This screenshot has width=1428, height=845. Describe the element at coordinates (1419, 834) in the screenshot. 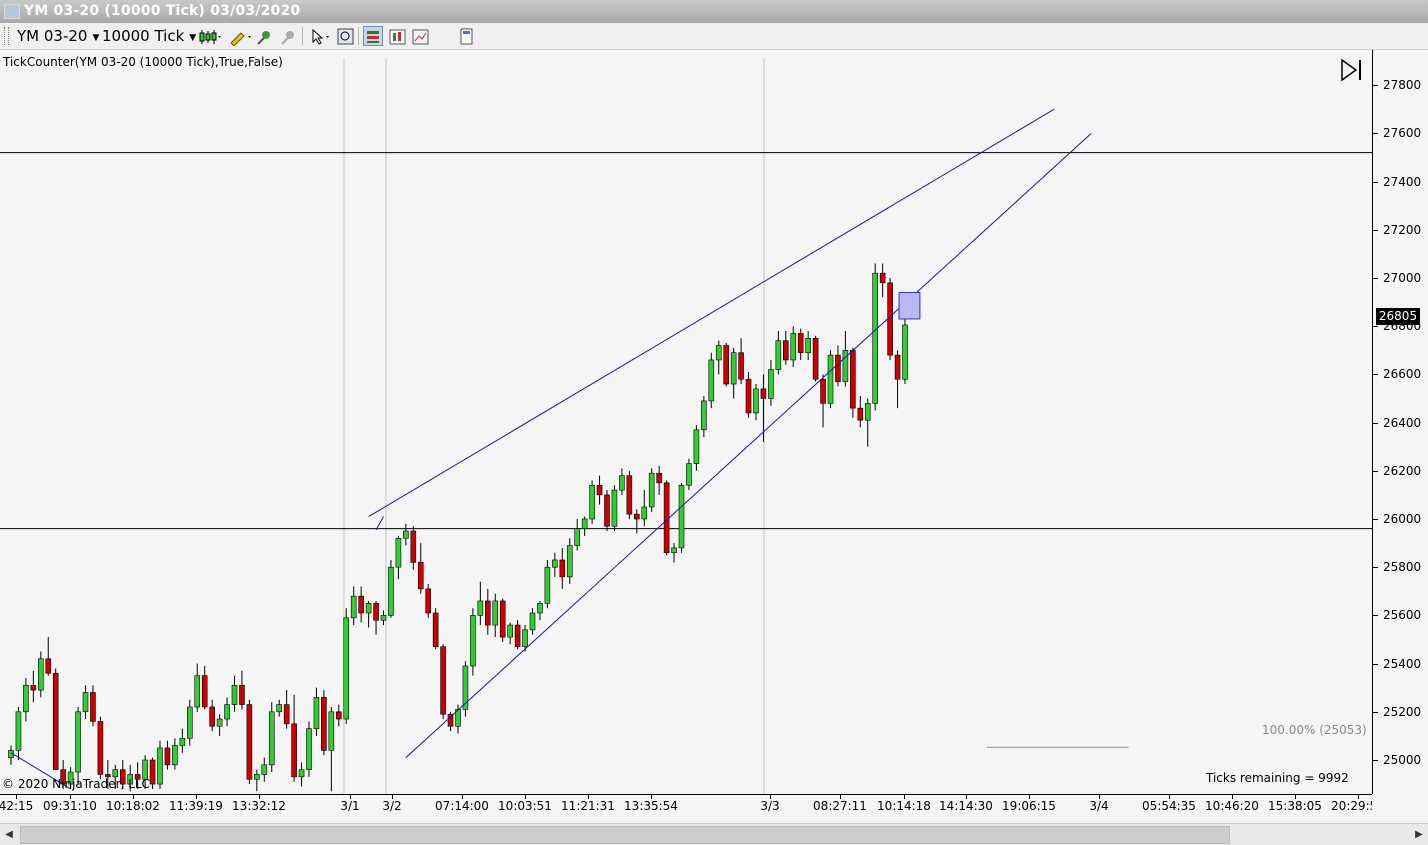

I see `scroll-right-icon: ▶` at that location.